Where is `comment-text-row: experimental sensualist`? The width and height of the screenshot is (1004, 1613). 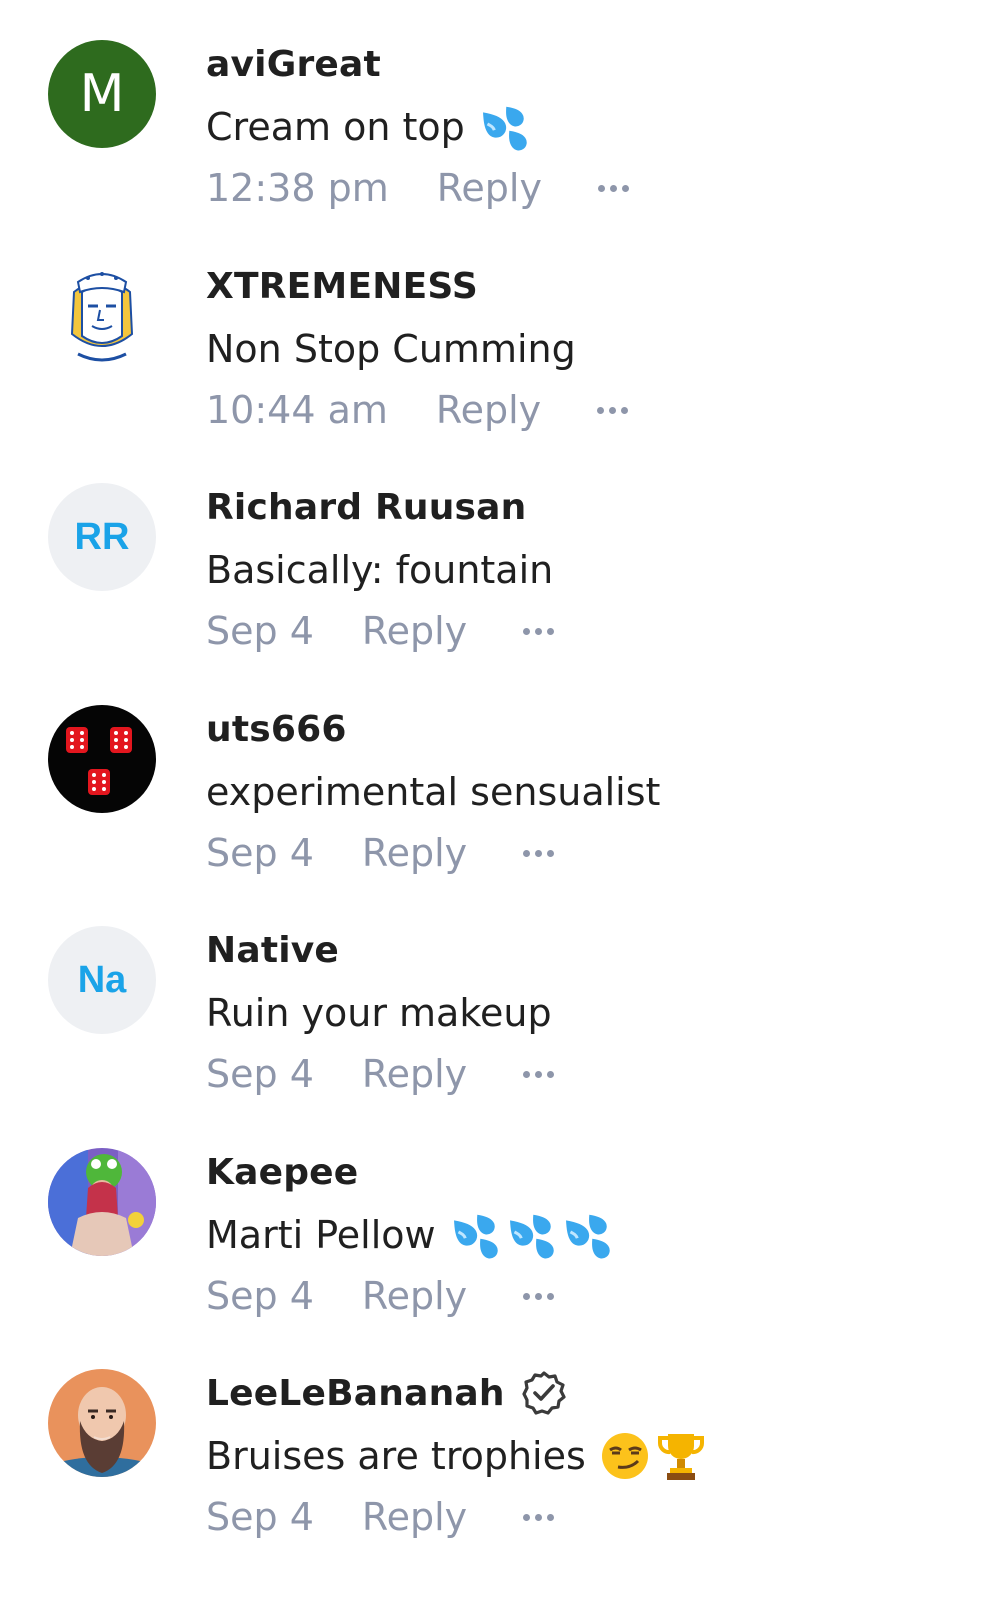
comment-text-row: experimental sensualist is located at coordinates (595, 792).